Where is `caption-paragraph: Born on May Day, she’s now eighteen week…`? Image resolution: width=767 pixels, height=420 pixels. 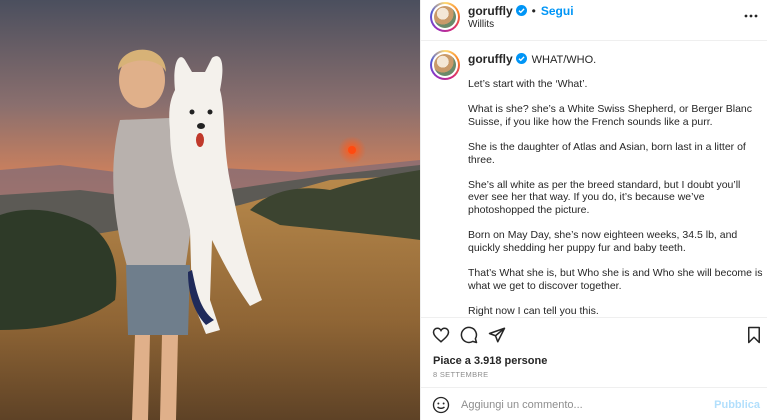 caption-paragraph: Born on May Day, she’s now eighteen week… is located at coordinates (603, 241).